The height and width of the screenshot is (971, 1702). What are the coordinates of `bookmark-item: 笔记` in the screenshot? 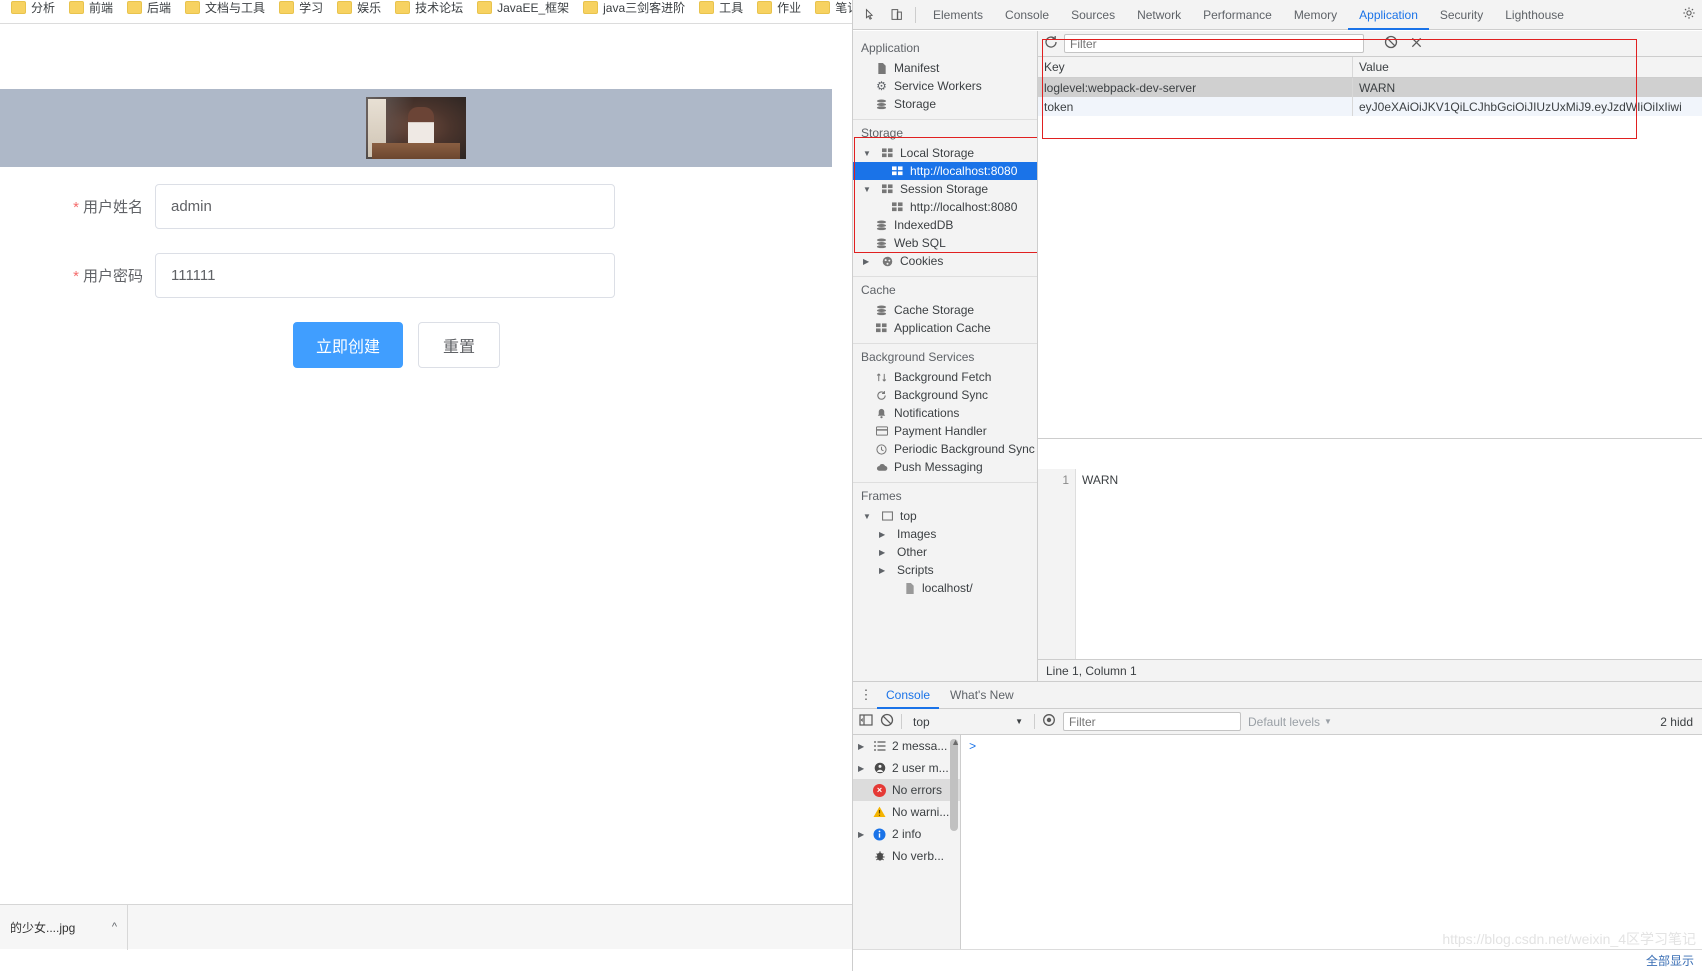 It's located at (830, 8).